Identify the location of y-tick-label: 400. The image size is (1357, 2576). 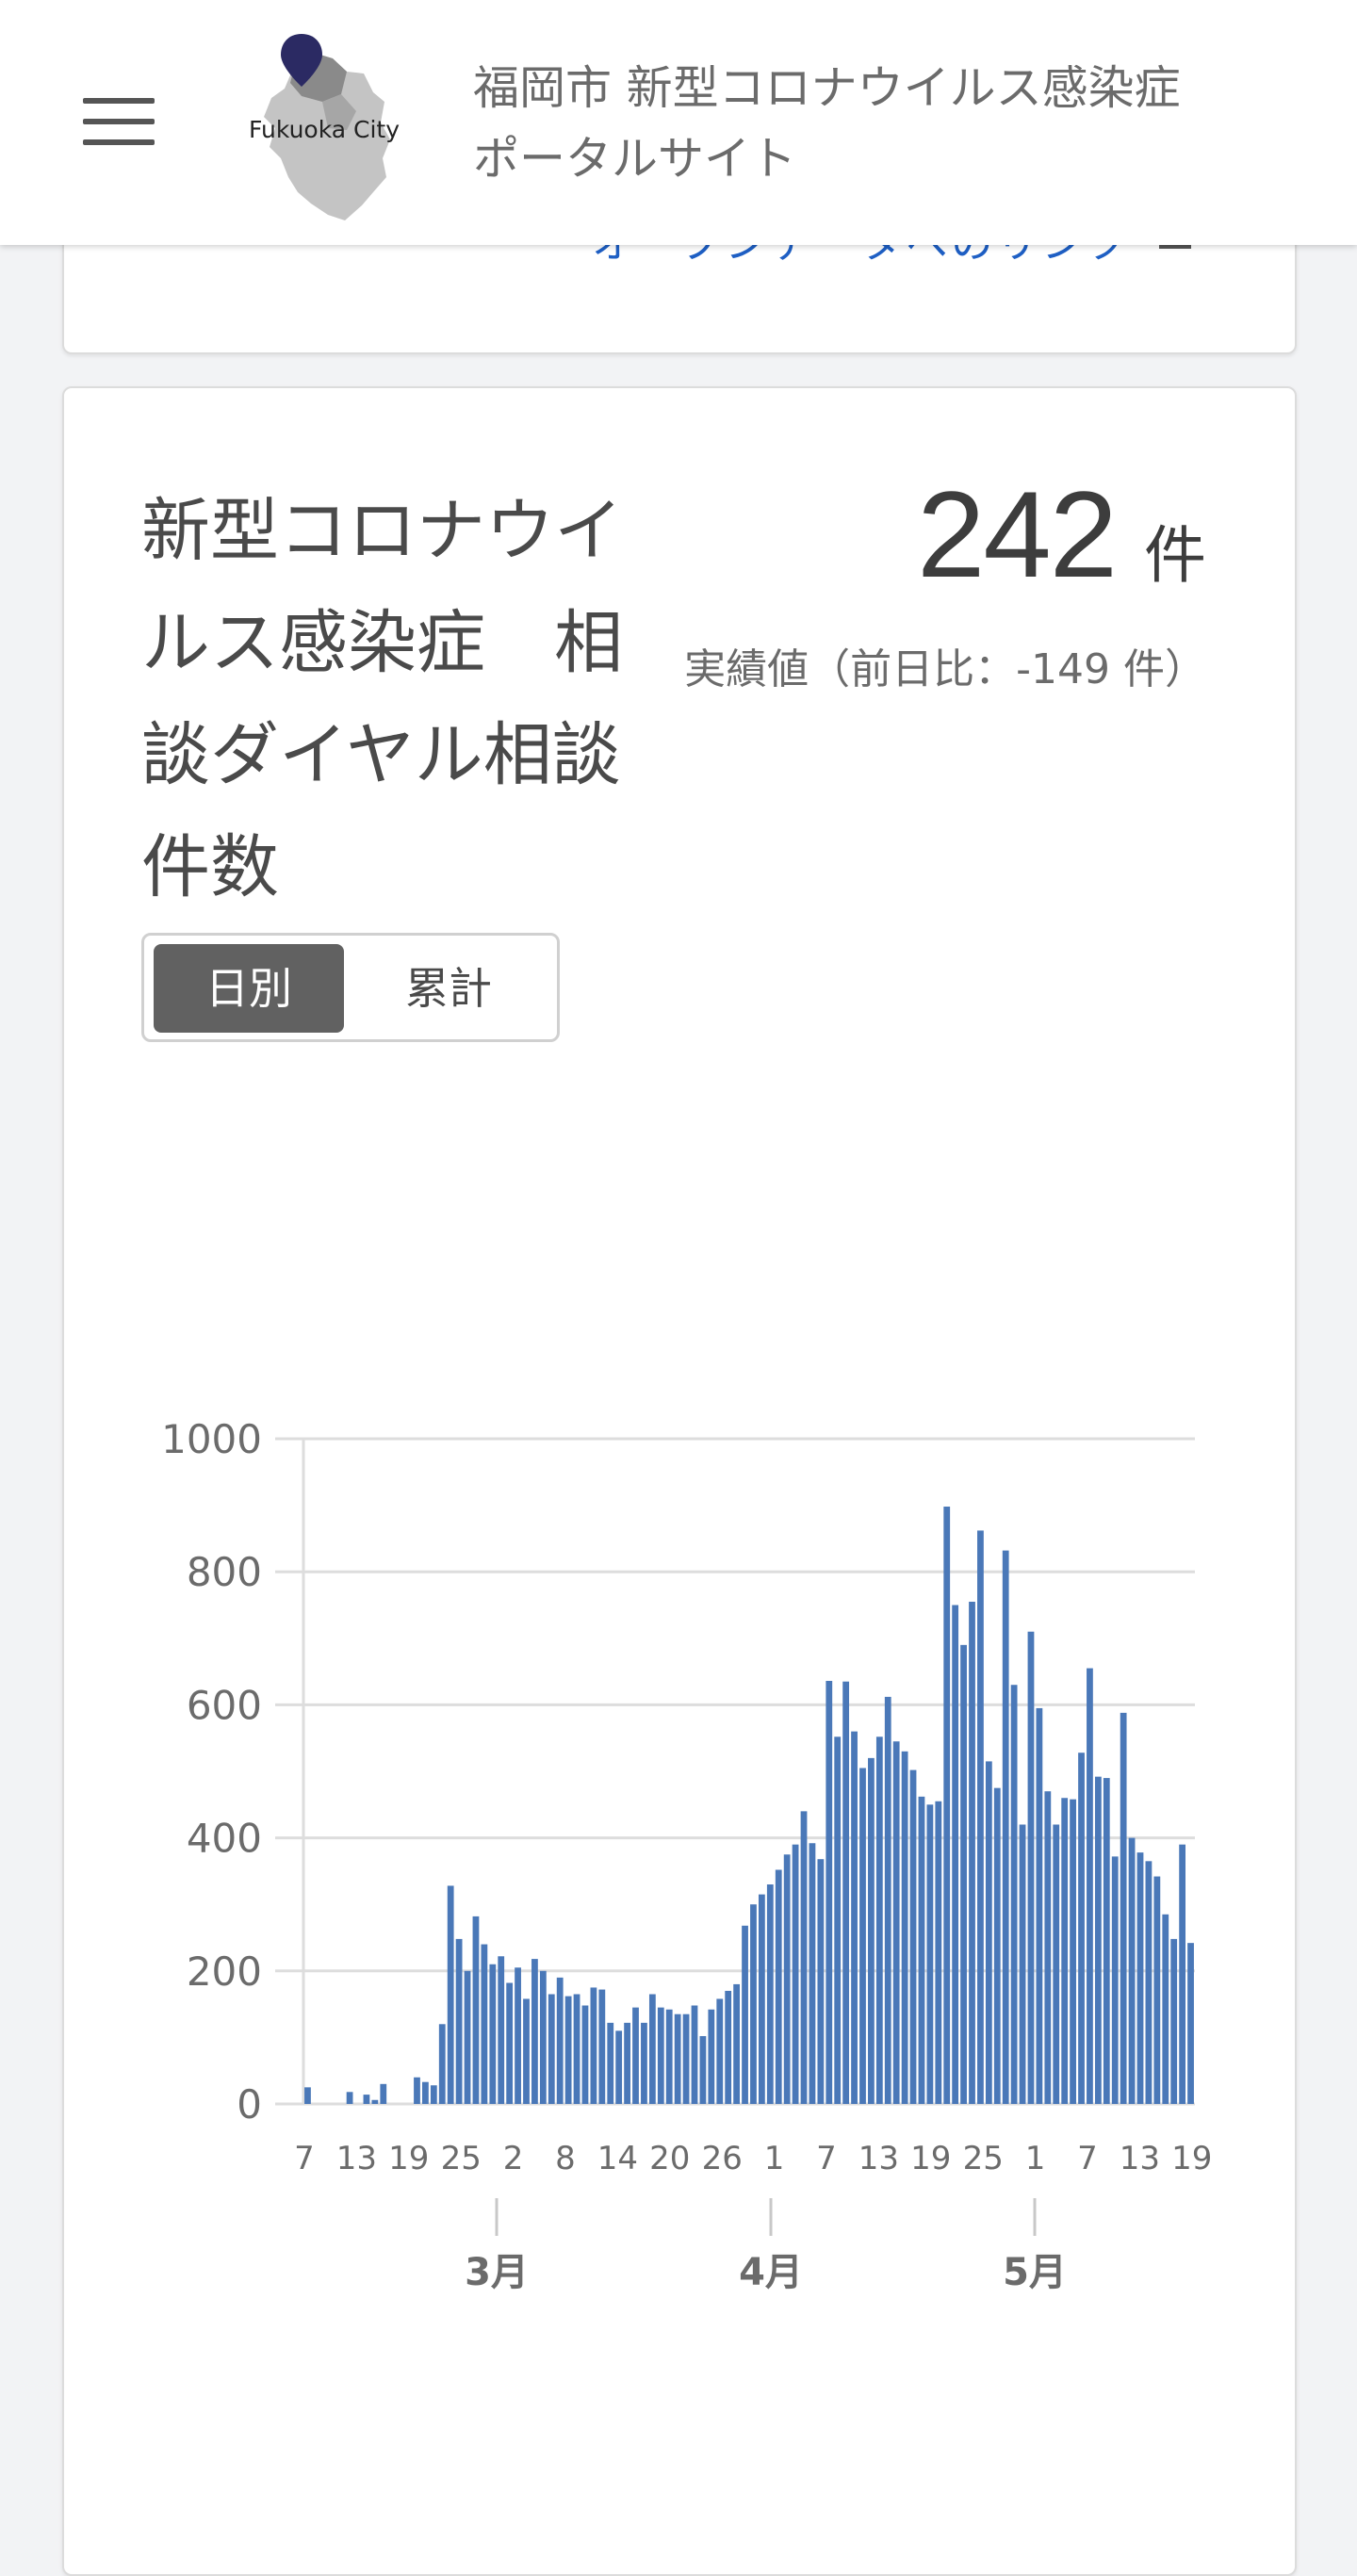
(224, 1839).